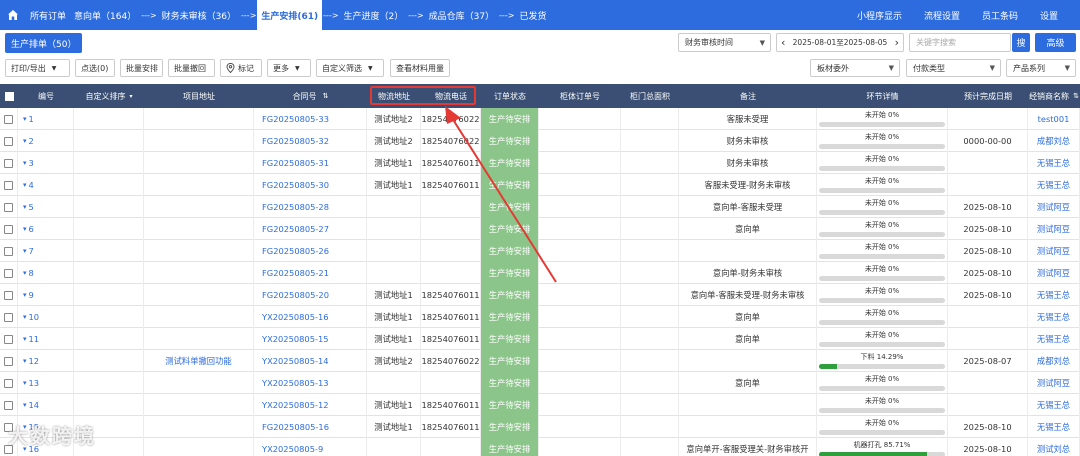 The width and height of the screenshot is (1080, 456). What do you see at coordinates (501, 194) in the screenshot?
I see `annotation-arrow` at bounding box center [501, 194].